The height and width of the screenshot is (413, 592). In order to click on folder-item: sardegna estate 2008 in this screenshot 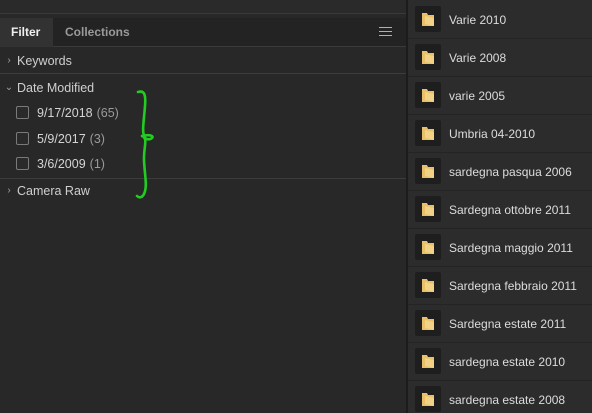, I will do `click(500, 397)`.